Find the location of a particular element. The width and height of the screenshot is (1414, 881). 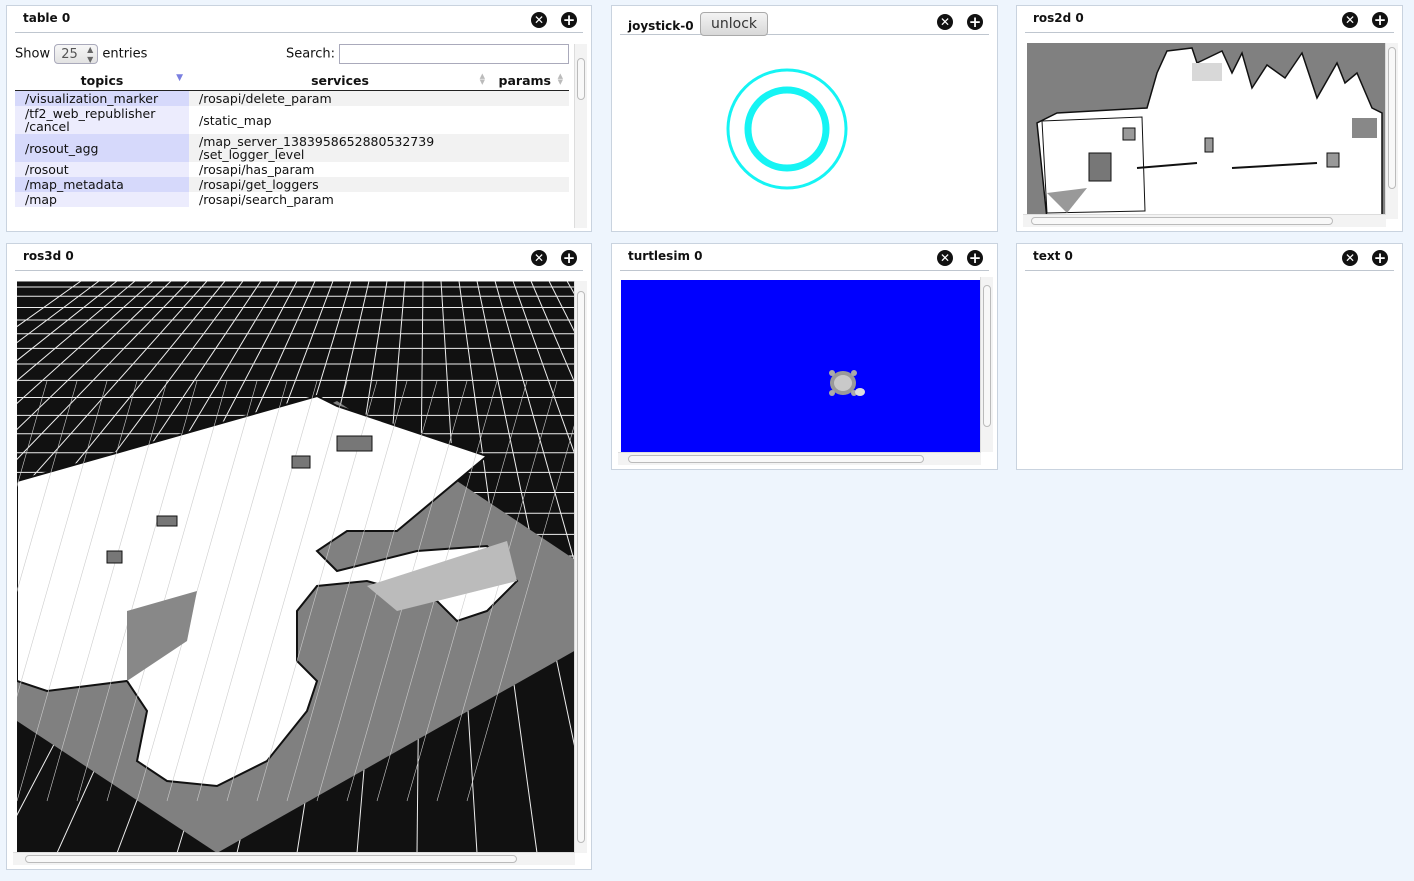

joystick-handle is located at coordinates (787, 129).